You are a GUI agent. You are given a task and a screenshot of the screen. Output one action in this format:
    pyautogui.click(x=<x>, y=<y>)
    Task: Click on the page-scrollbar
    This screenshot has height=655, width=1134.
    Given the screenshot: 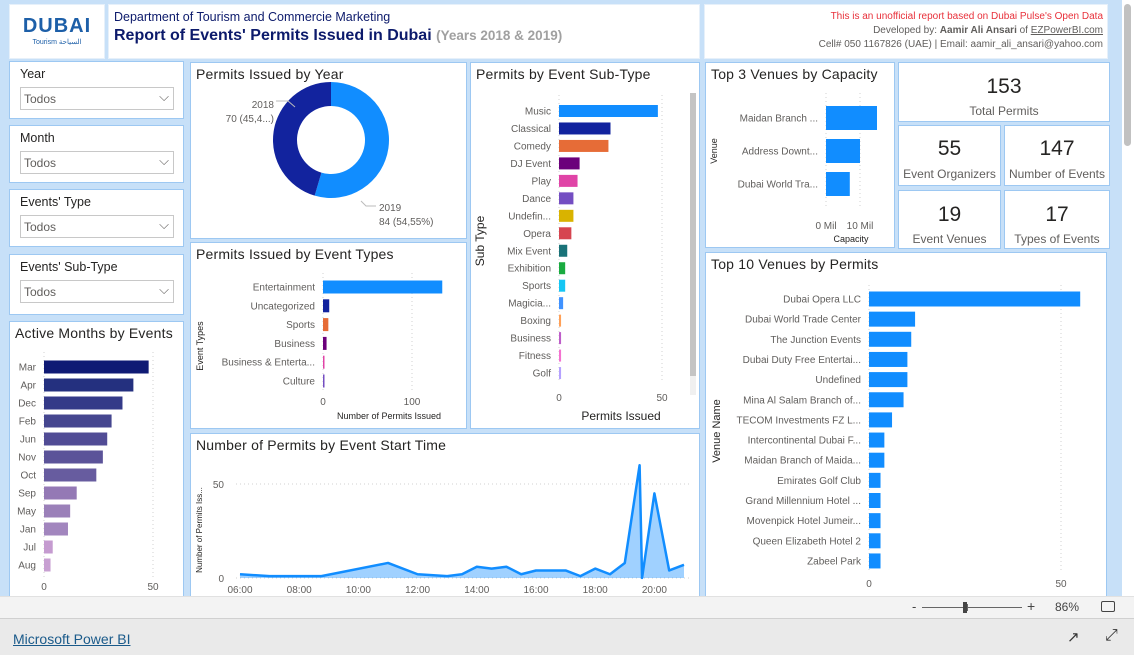 What is the action you would take?
    pyautogui.click(x=1128, y=298)
    